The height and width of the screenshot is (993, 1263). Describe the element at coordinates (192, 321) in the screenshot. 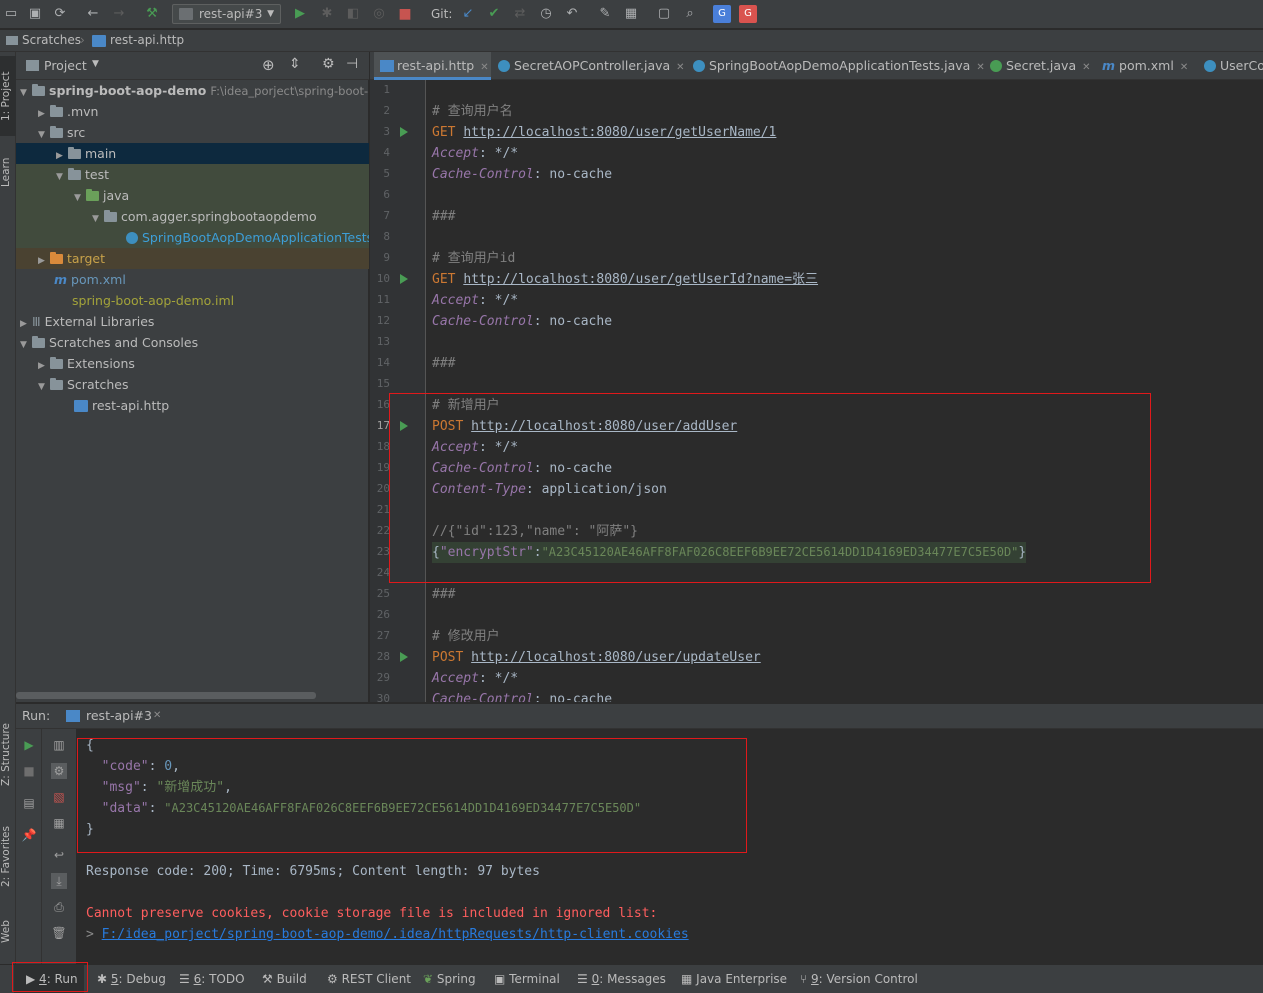

I see `tree-item-external-libraries: ▶ Ⅲ External Libraries` at that location.